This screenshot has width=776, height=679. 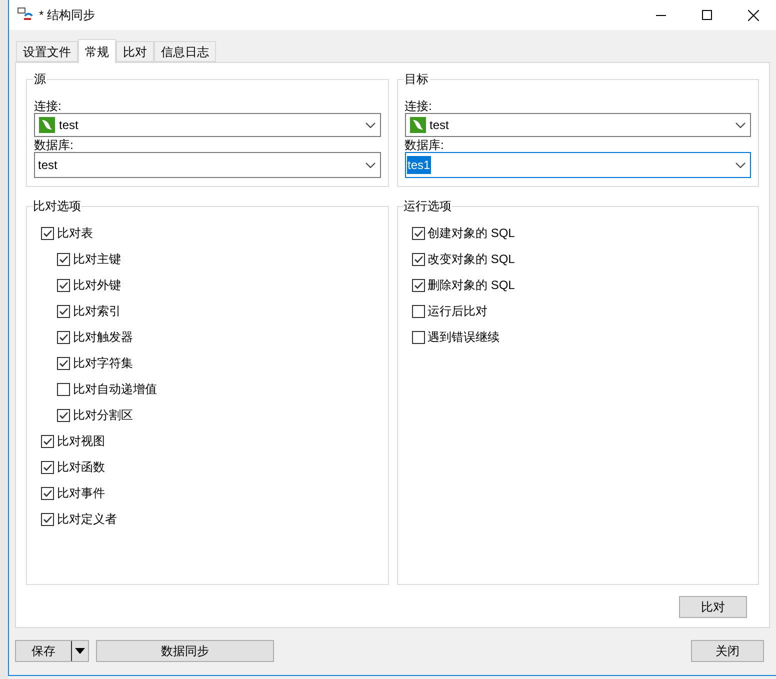 I want to click on tab: 比对, so click(x=135, y=51).